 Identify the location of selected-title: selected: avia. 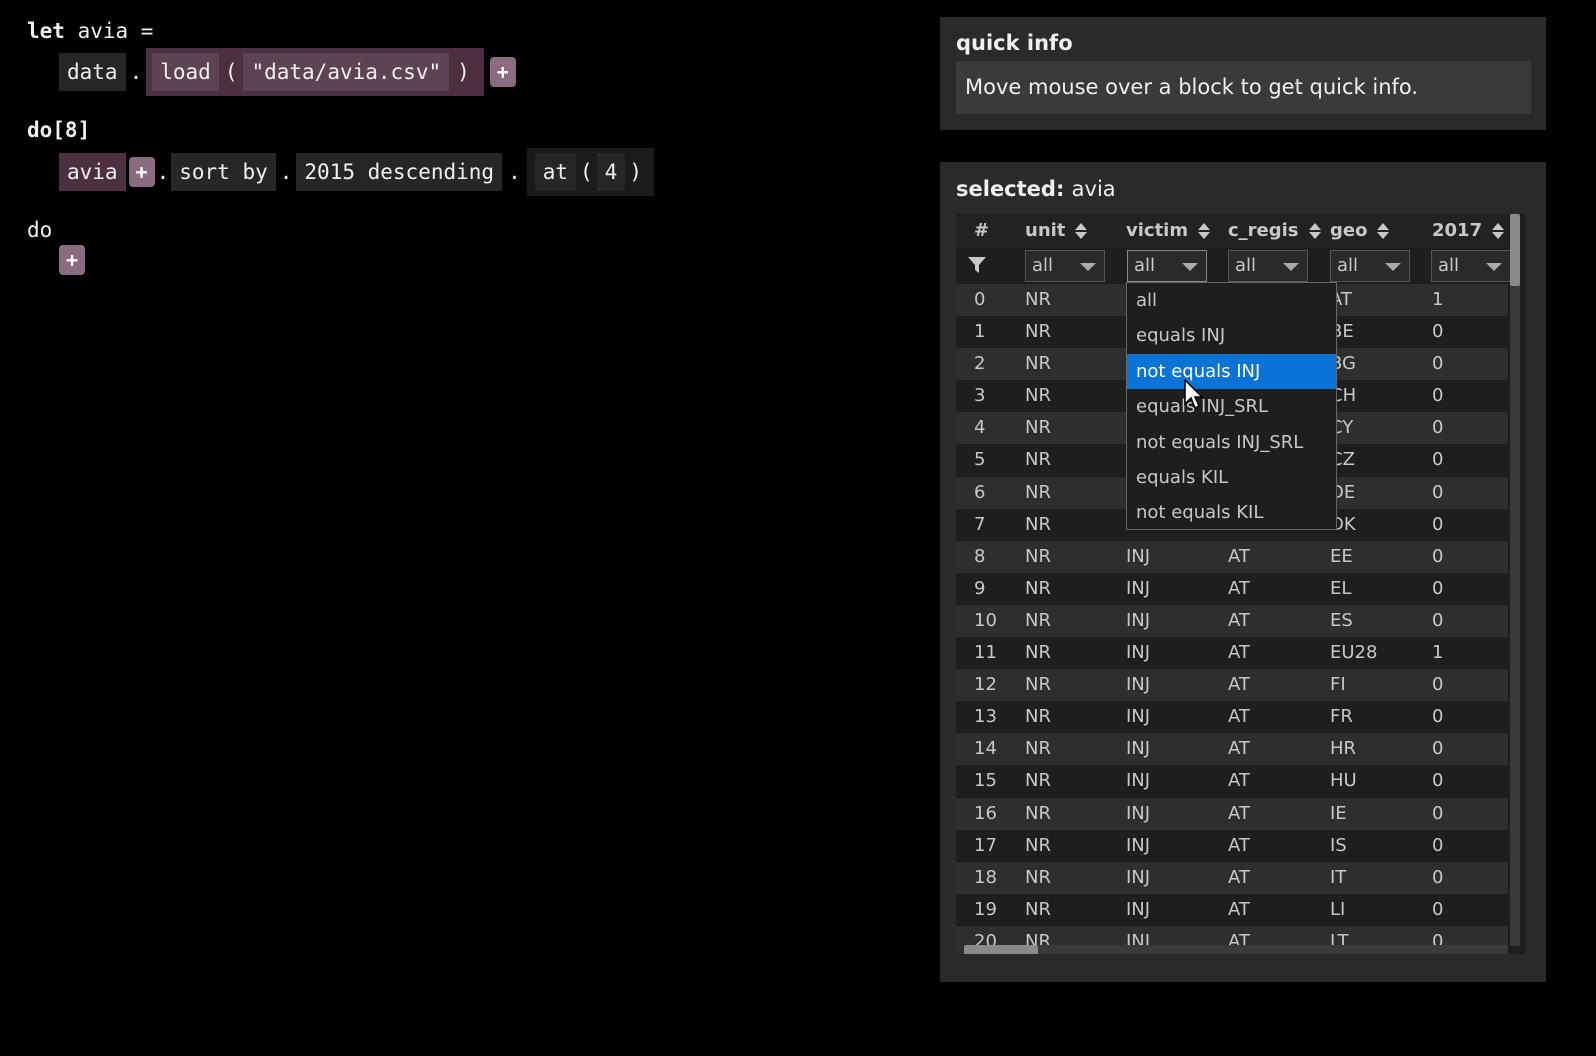
(1036, 189).